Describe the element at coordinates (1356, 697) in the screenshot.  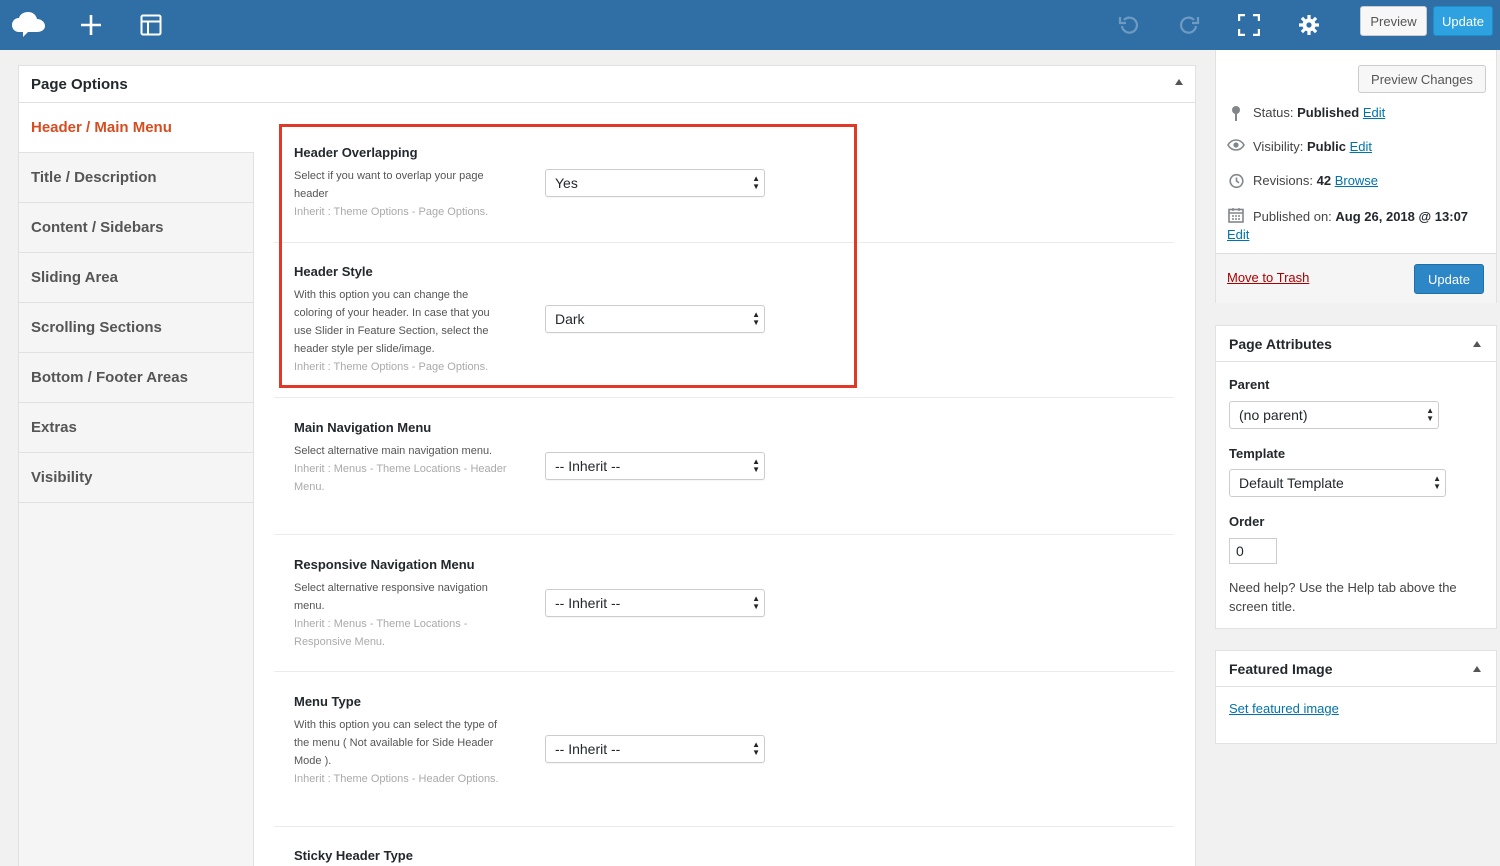
I see `featured-image-box: Featured Image Set featured image` at that location.